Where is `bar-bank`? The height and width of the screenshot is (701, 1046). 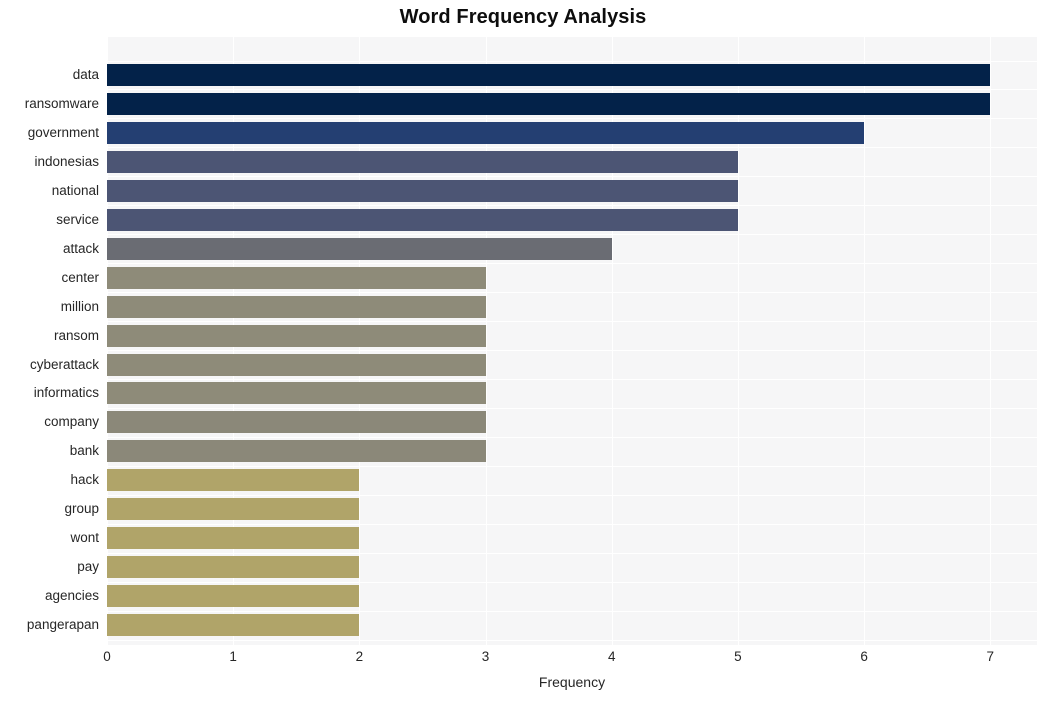 bar-bank is located at coordinates (296, 451).